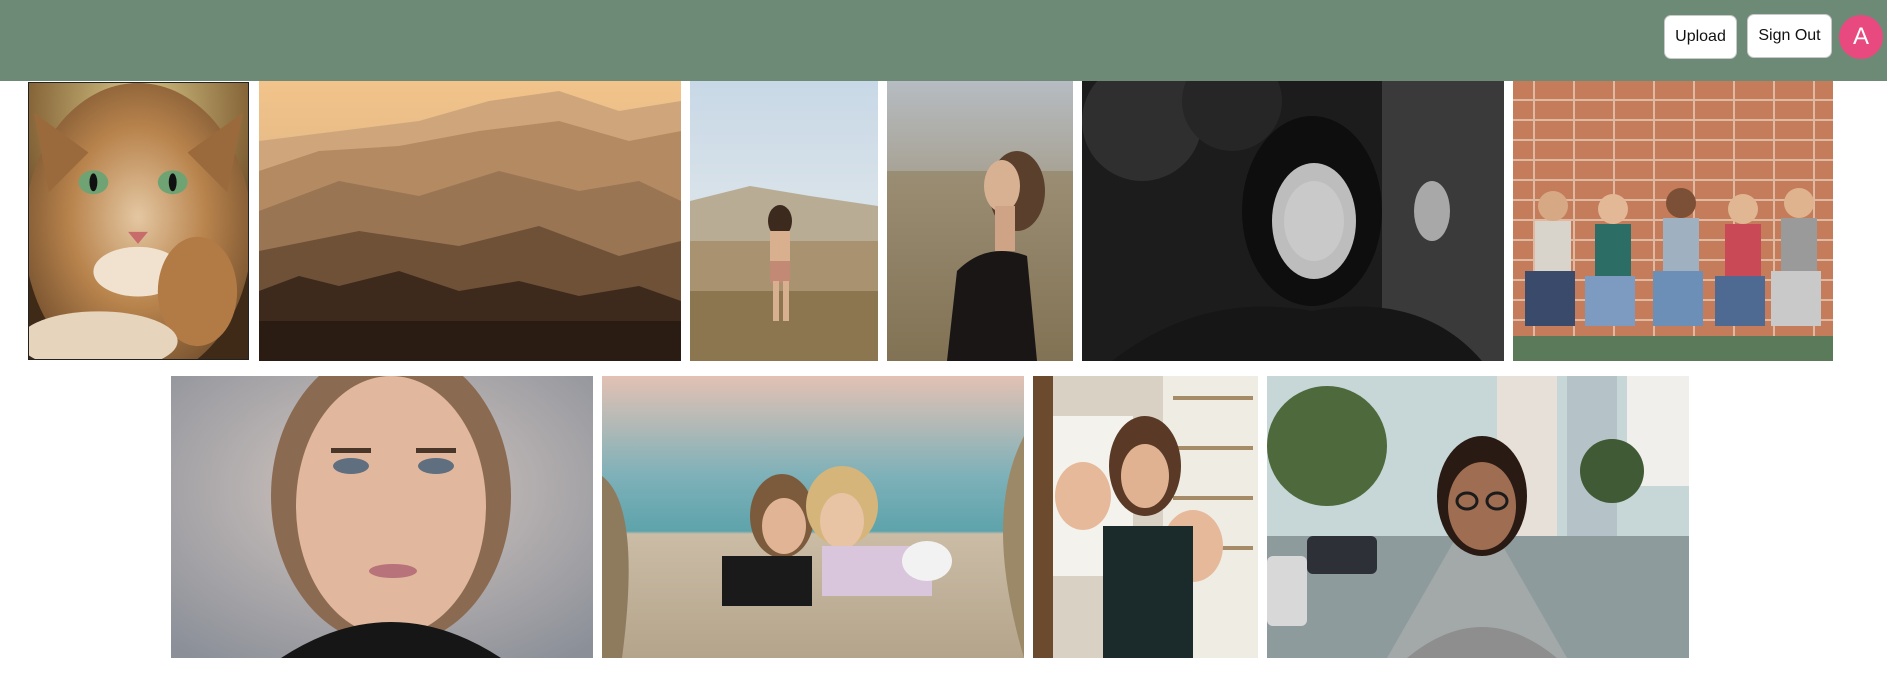  What do you see at coordinates (784, 221) in the screenshot?
I see `photo-woman-field` at bounding box center [784, 221].